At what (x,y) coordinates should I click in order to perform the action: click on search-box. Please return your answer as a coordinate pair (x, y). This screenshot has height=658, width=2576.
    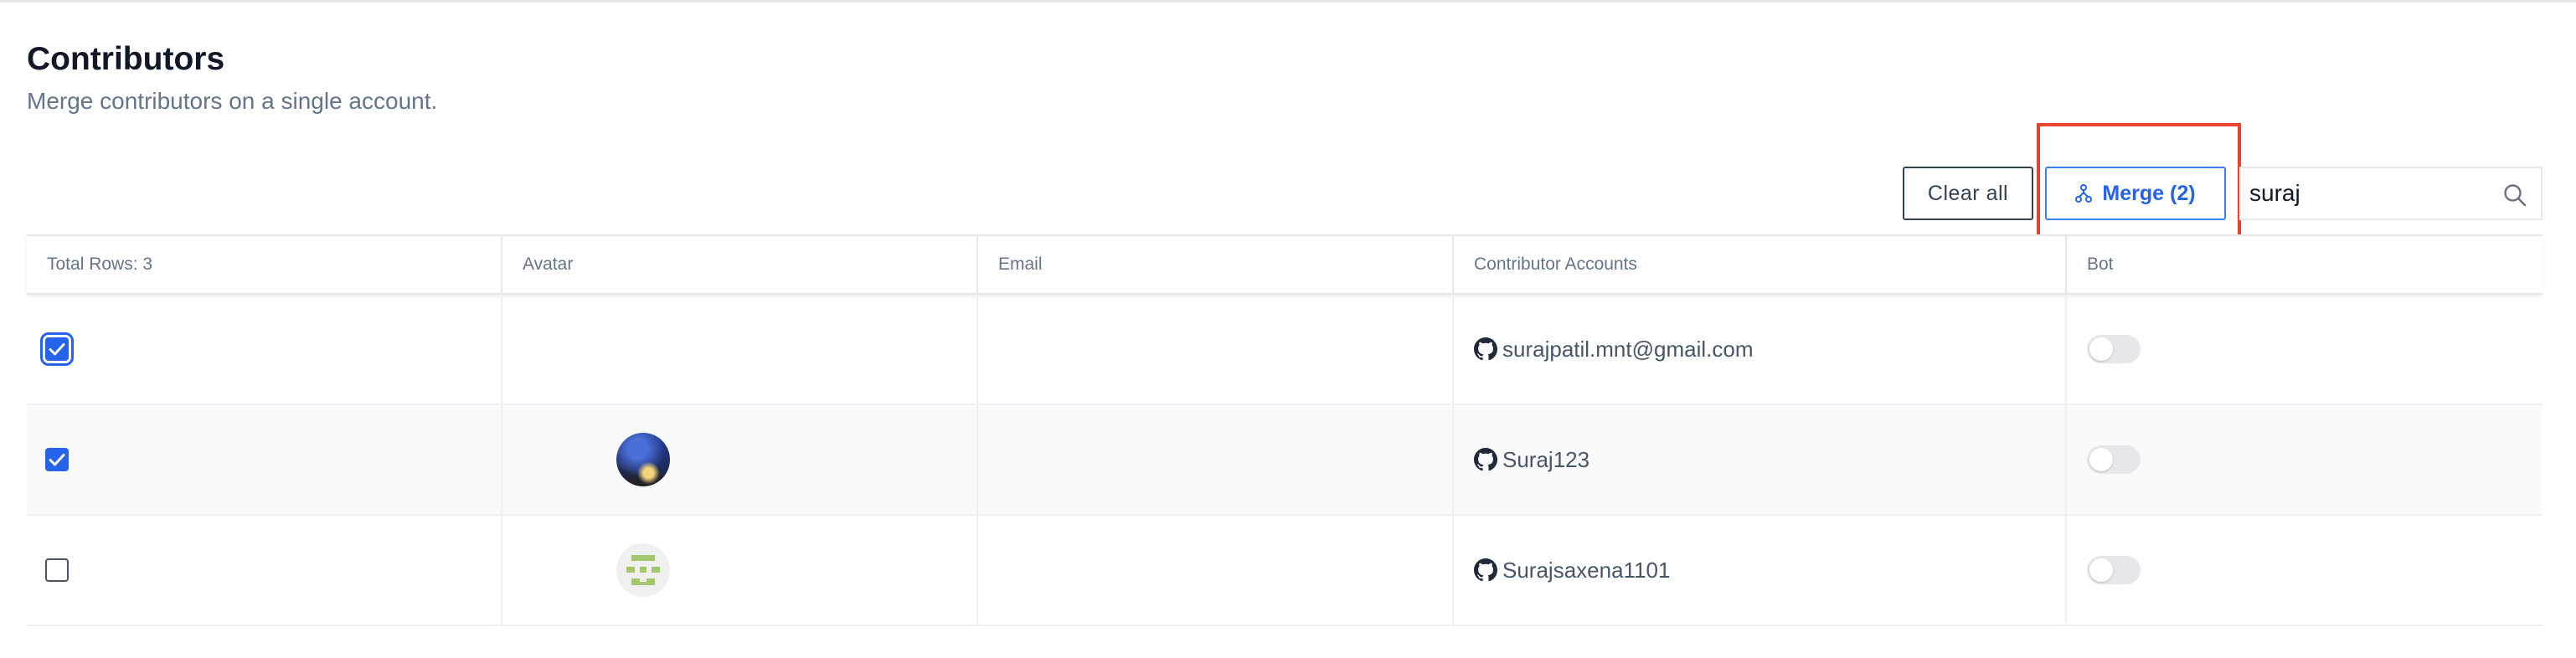
    Looking at the image, I should click on (2391, 193).